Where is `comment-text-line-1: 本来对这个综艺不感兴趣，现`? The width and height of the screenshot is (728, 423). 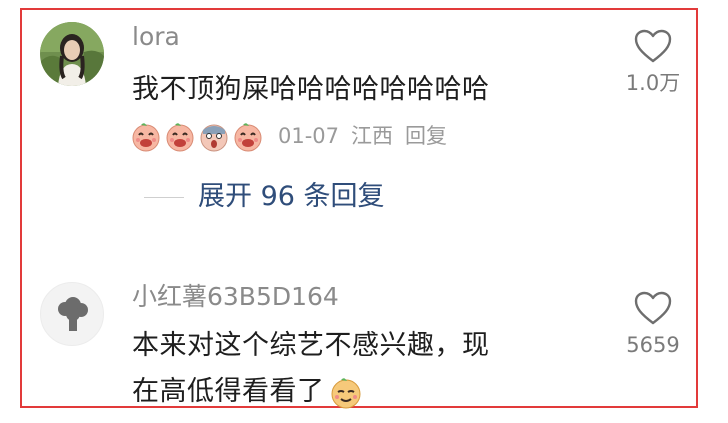 comment-text-line-1: 本来对这个综艺不感兴趣，现 is located at coordinates (311, 345).